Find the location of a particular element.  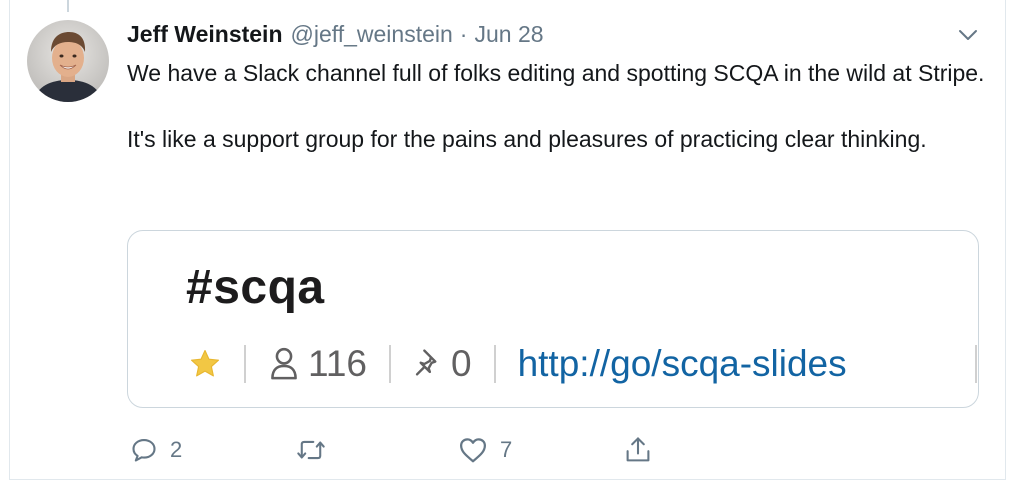

channel-meta: 116 0 http://go/scqa-slides is located at coordinates (517, 364).